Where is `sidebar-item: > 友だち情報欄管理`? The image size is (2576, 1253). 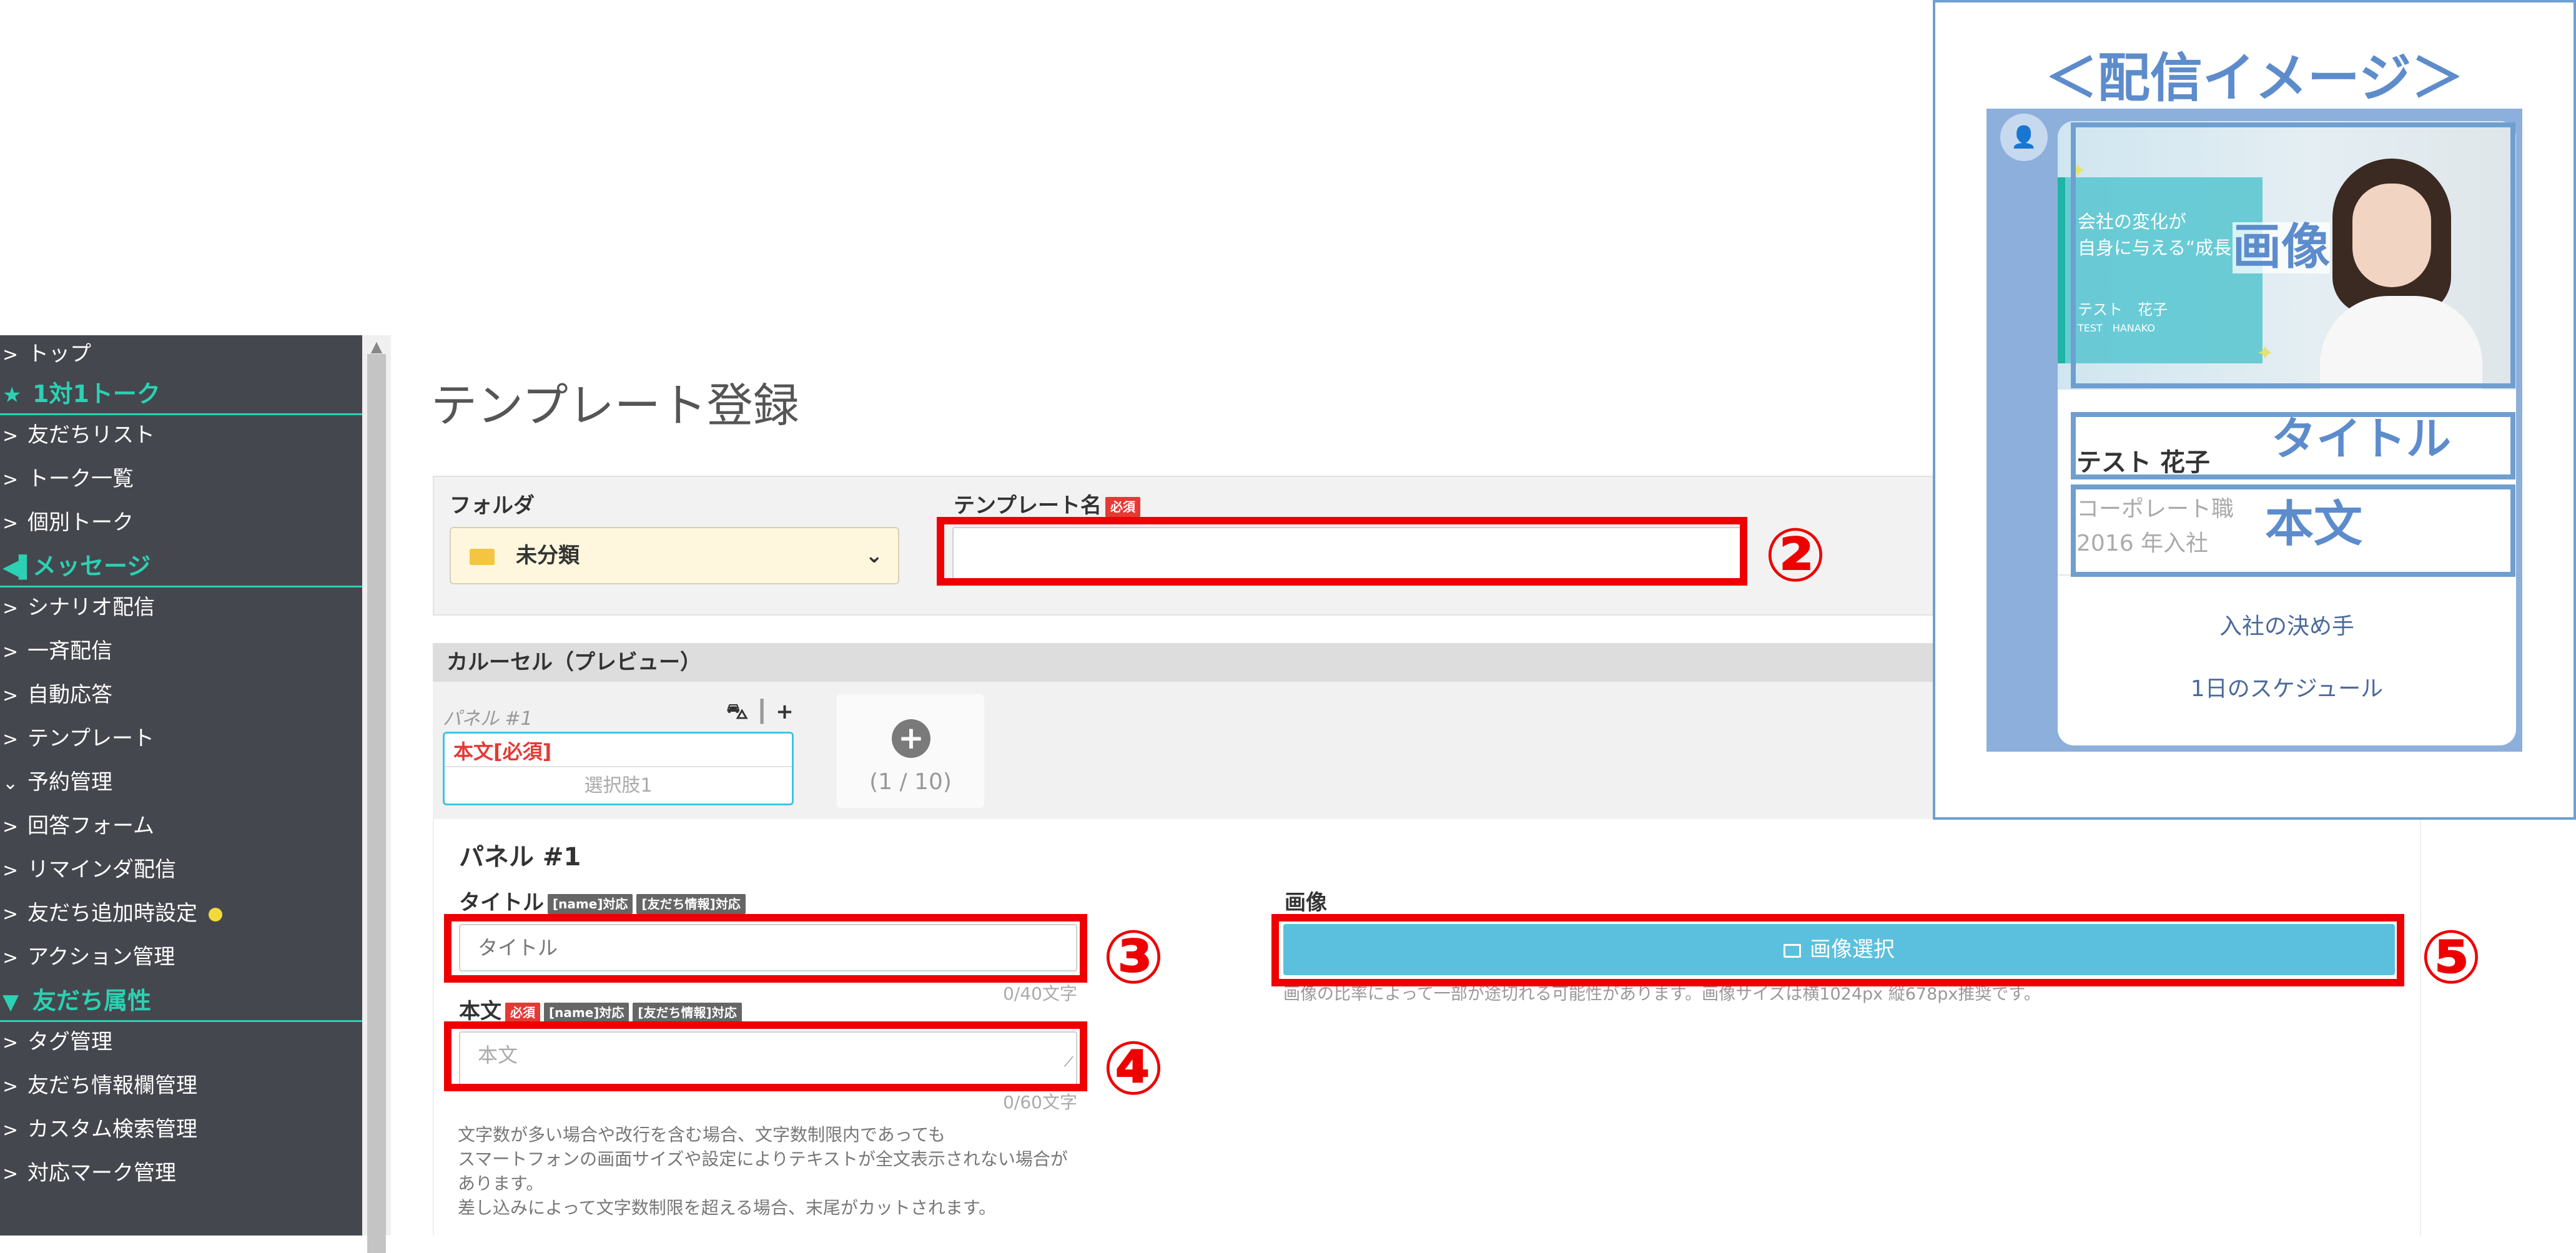 sidebar-item: > 友だち情報欄管理 is located at coordinates (181, 1085).